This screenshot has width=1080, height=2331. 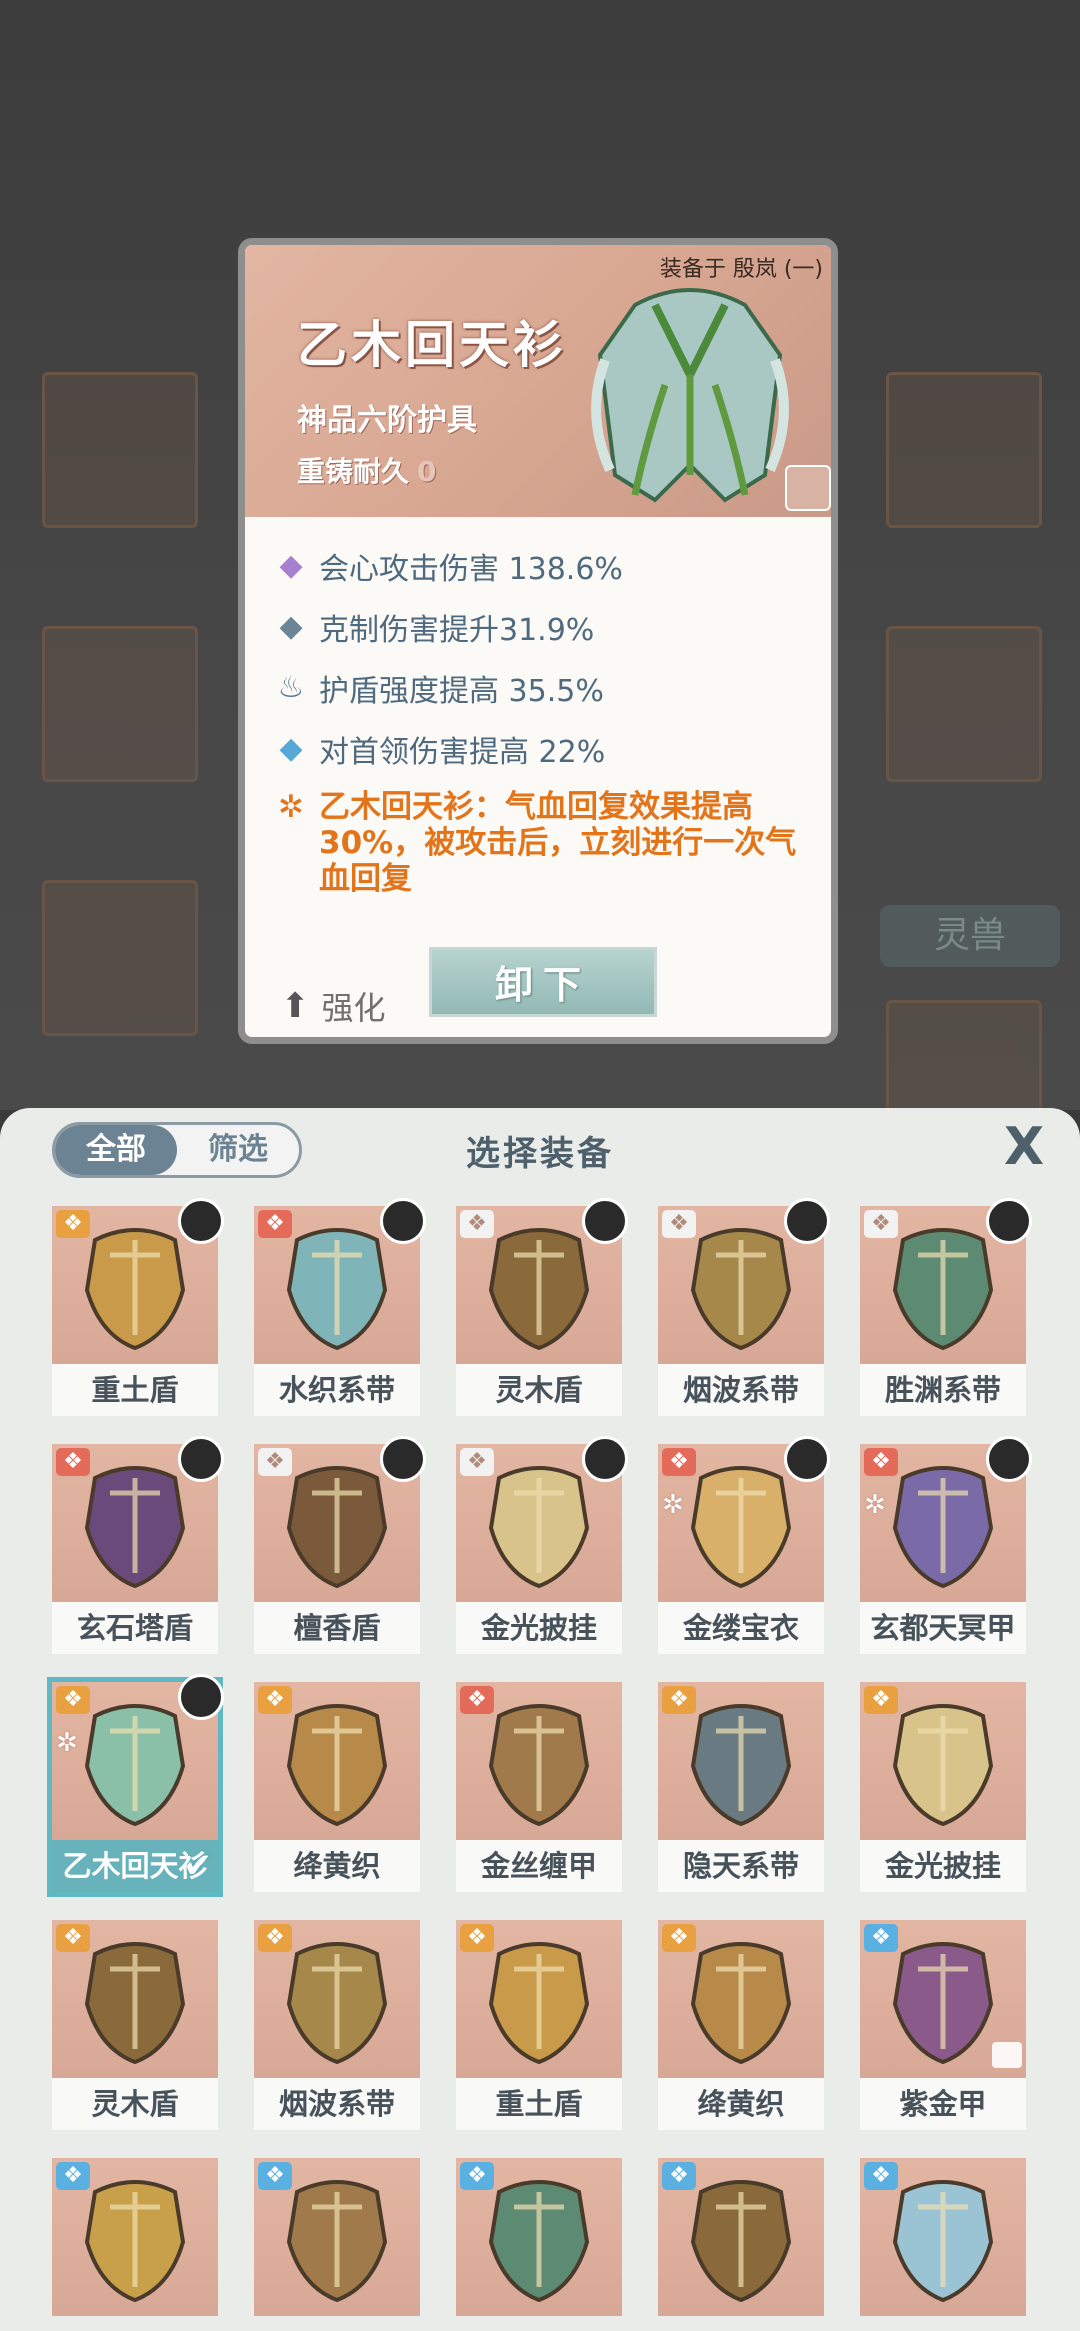 I want to click on unequip-button: 卸下, so click(x=543, y=982).